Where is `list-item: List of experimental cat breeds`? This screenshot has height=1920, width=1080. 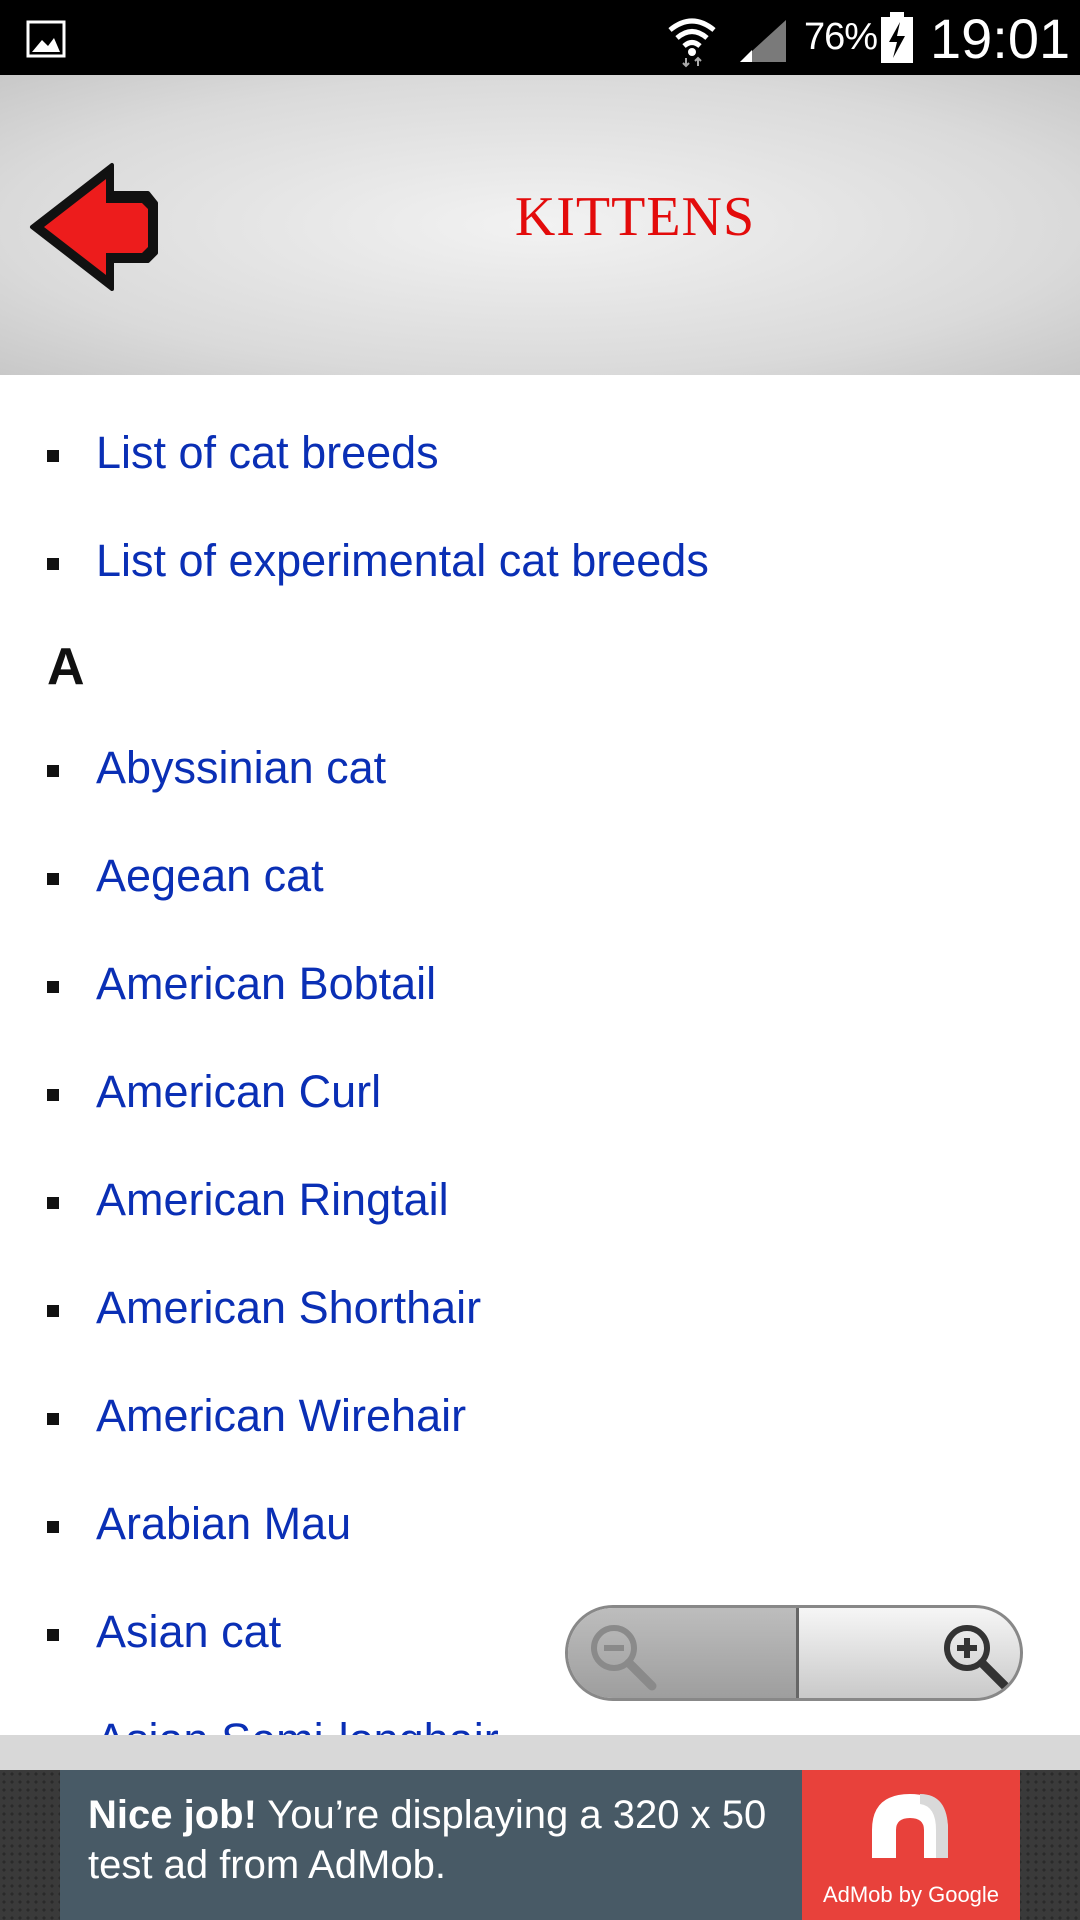
list-item: List of experimental cat breeds is located at coordinates (540, 565).